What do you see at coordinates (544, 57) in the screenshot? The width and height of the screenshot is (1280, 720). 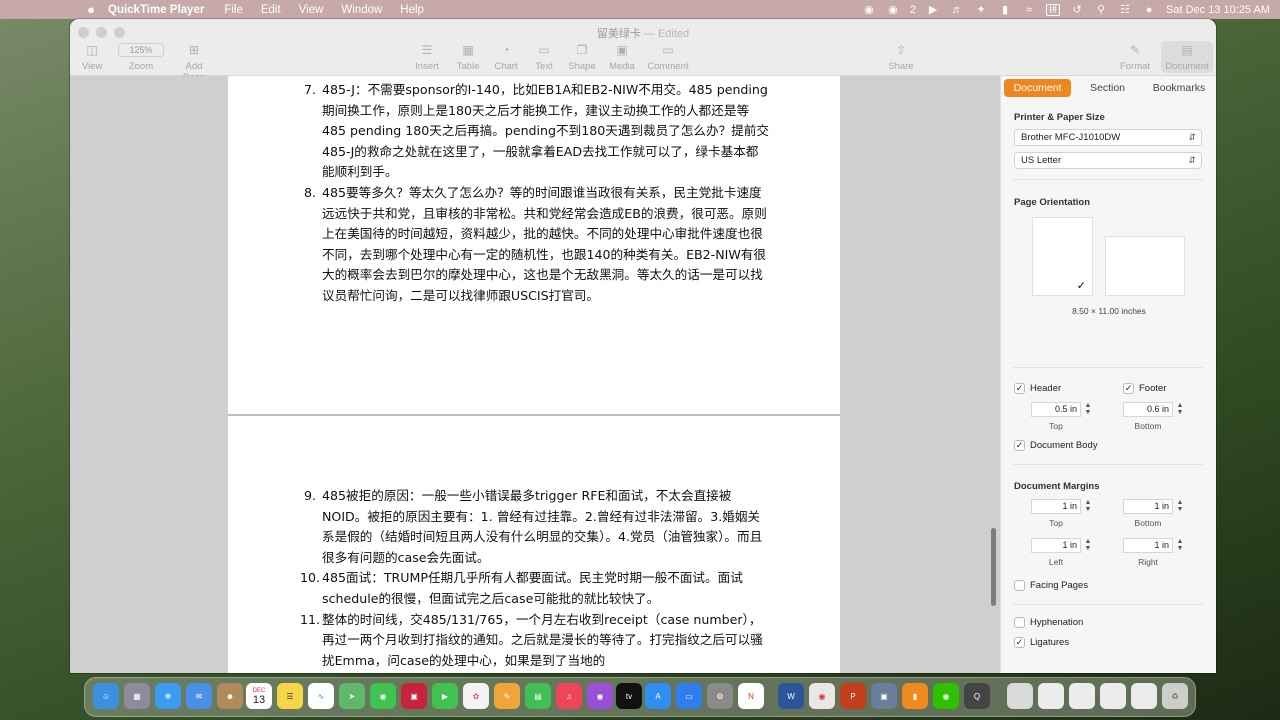 I see `text-button: ▭ Text` at bounding box center [544, 57].